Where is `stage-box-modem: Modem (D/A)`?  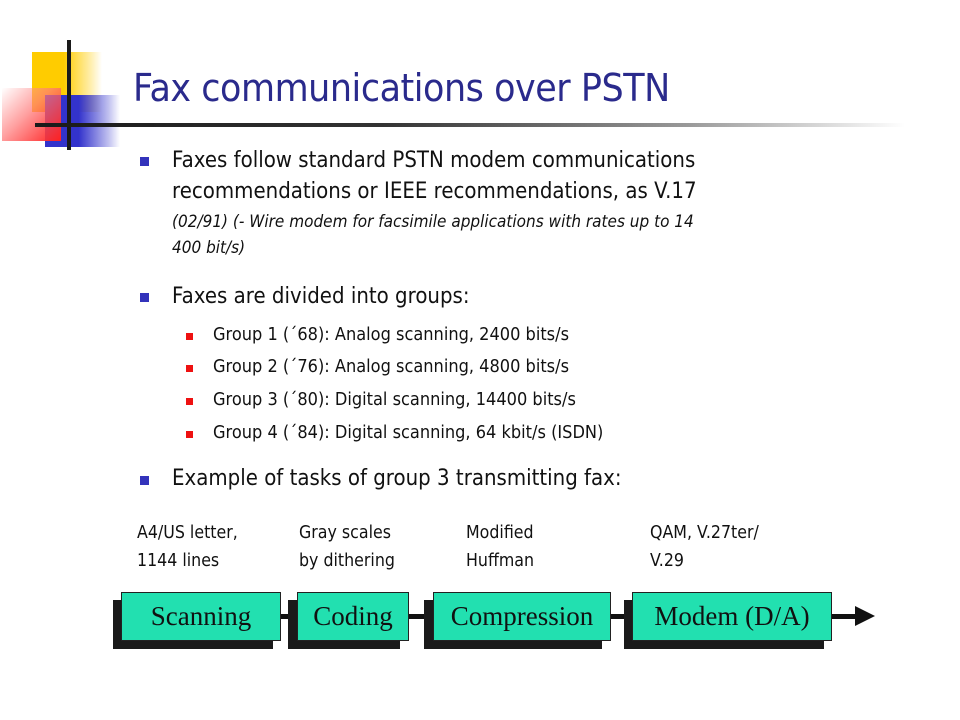 stage-box-modem: Modem (D/A) is located at coordinates (732, 616).